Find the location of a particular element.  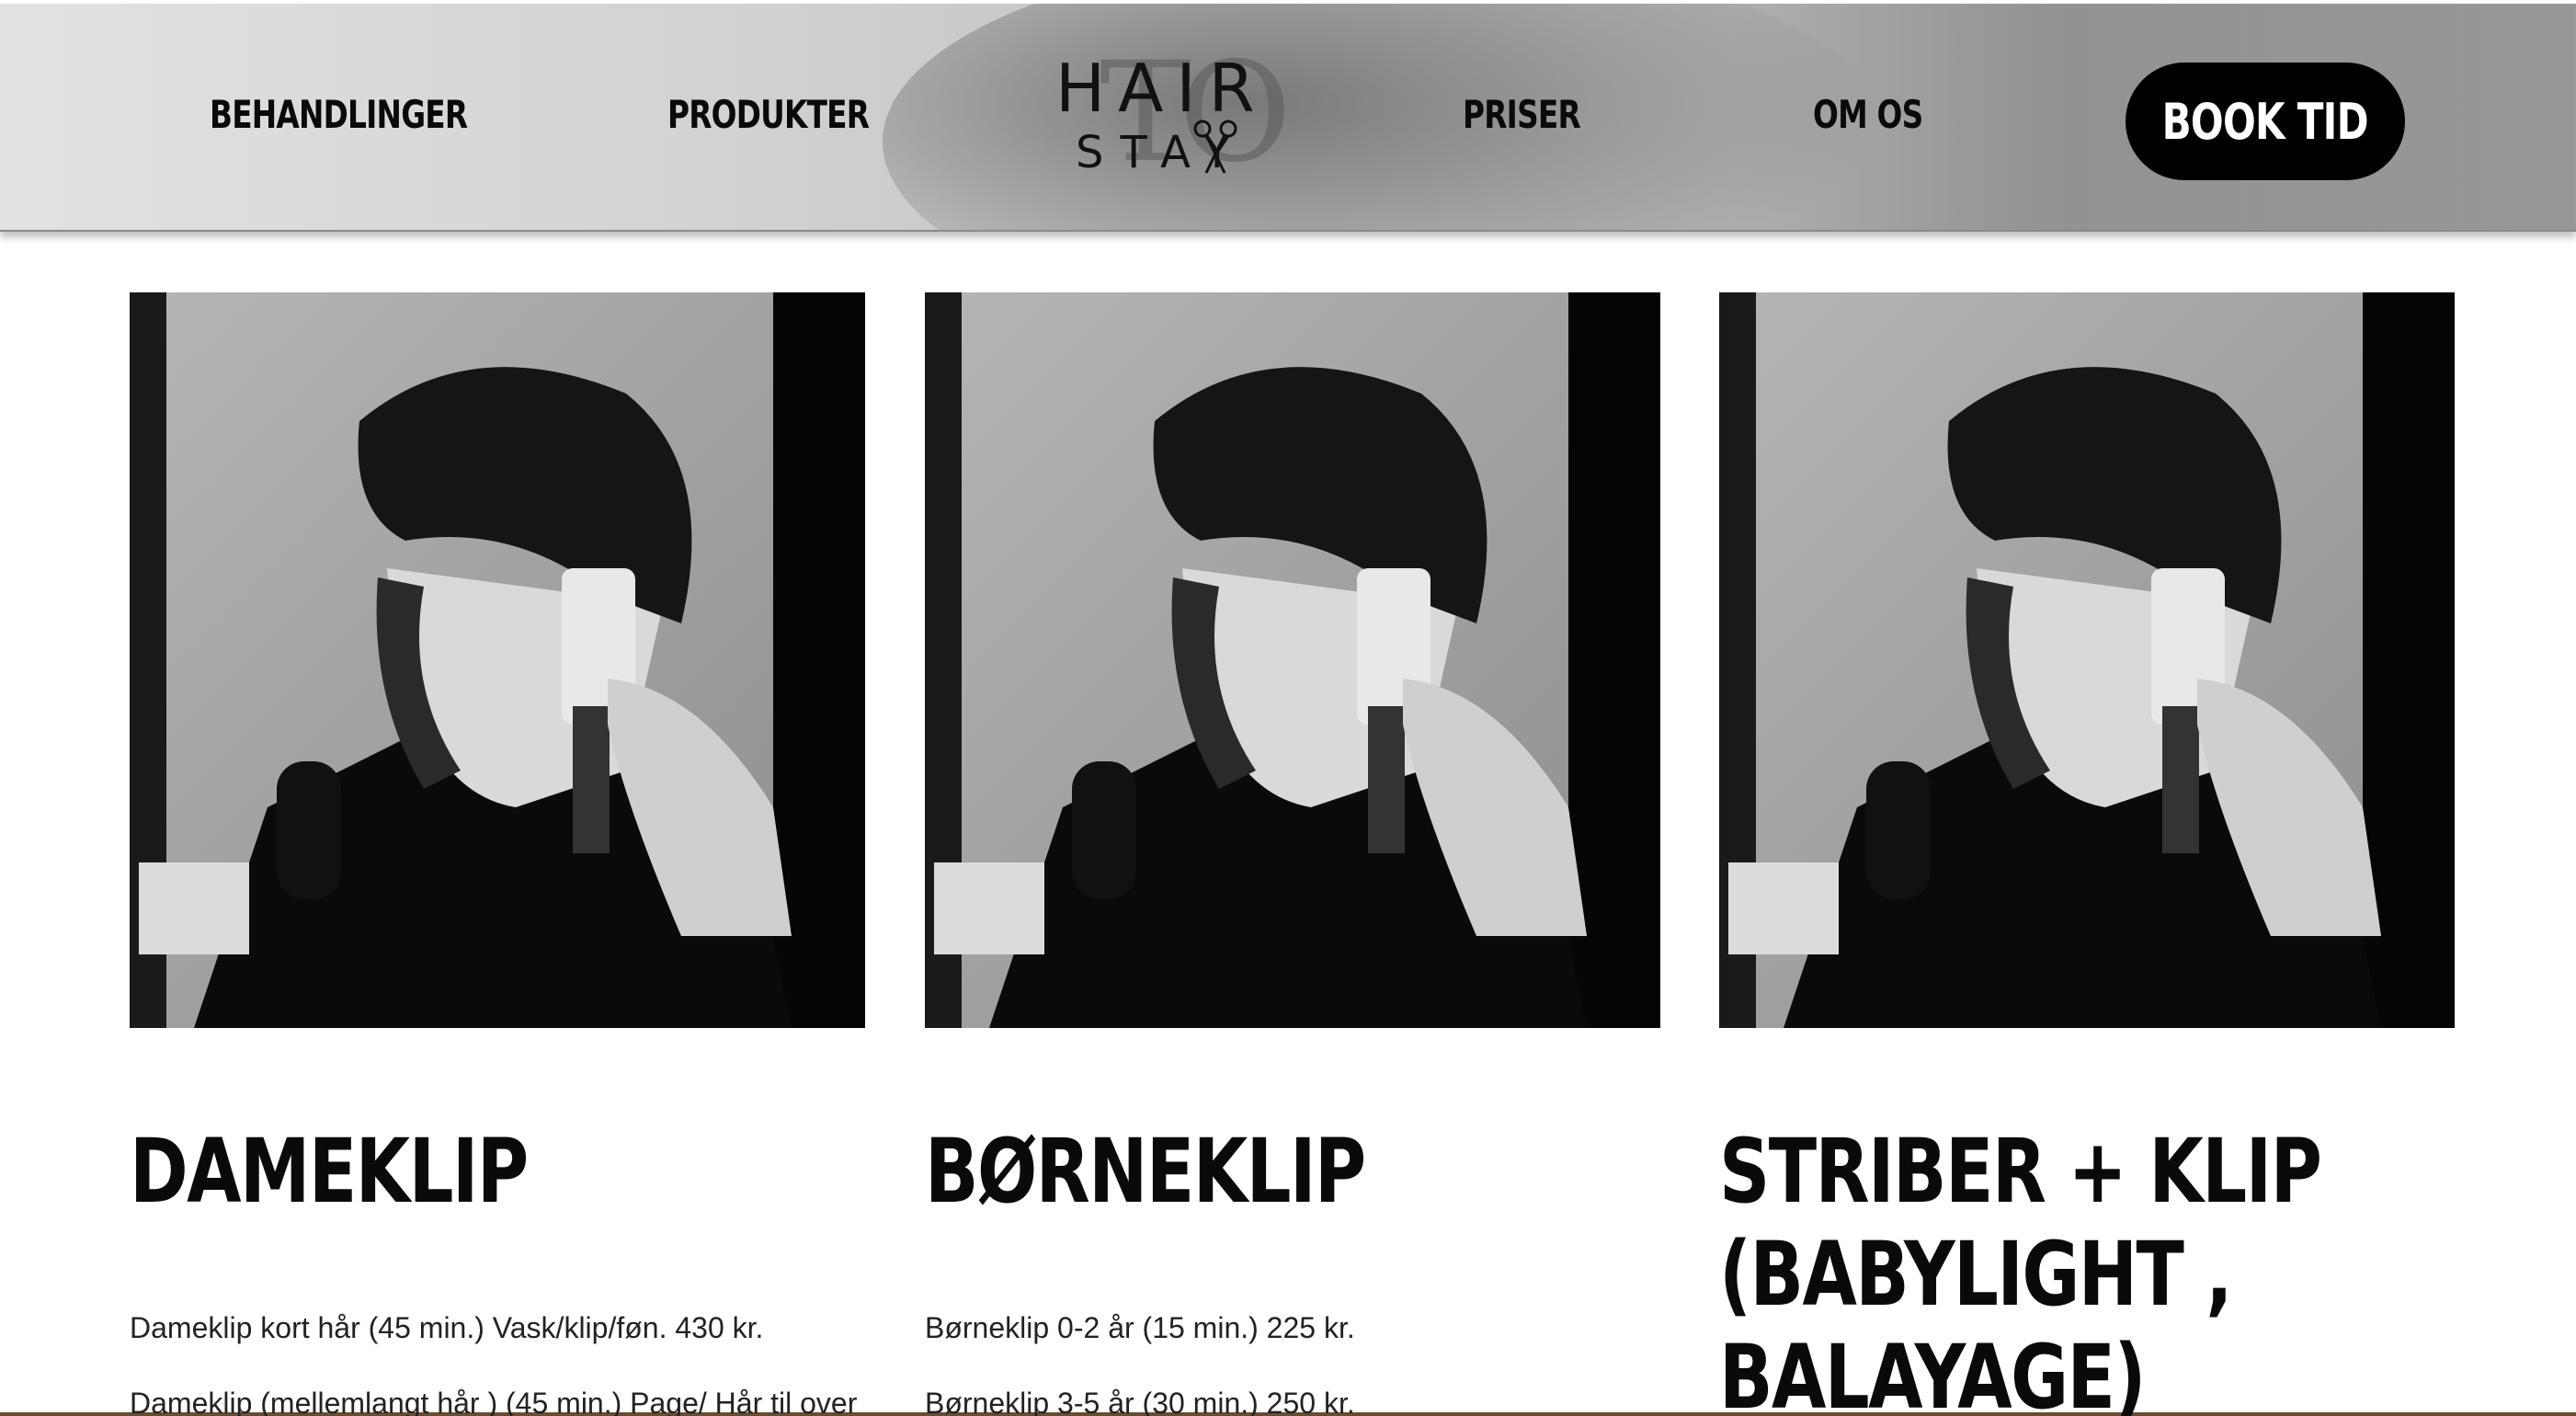

card-description-line: Børneklip 3-5 år (30 min.) 250 kr. is located at coordinates (1140, 1401).